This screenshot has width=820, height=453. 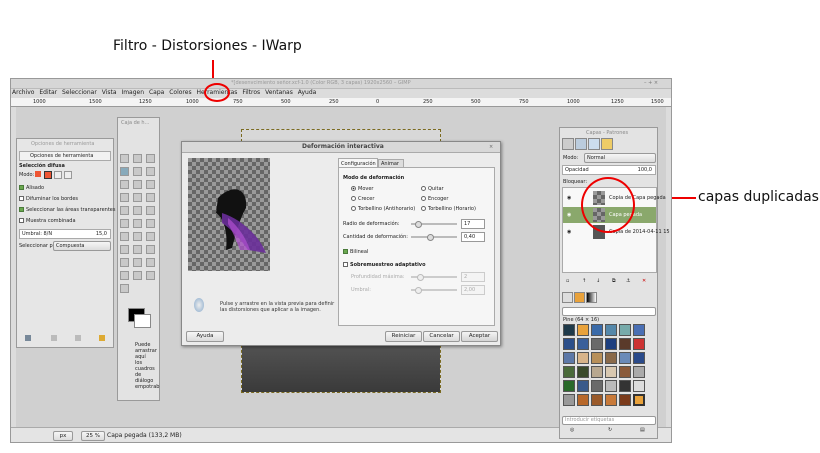 I want to click on layer-down-icon: ↓, so click(x=598, y=281).